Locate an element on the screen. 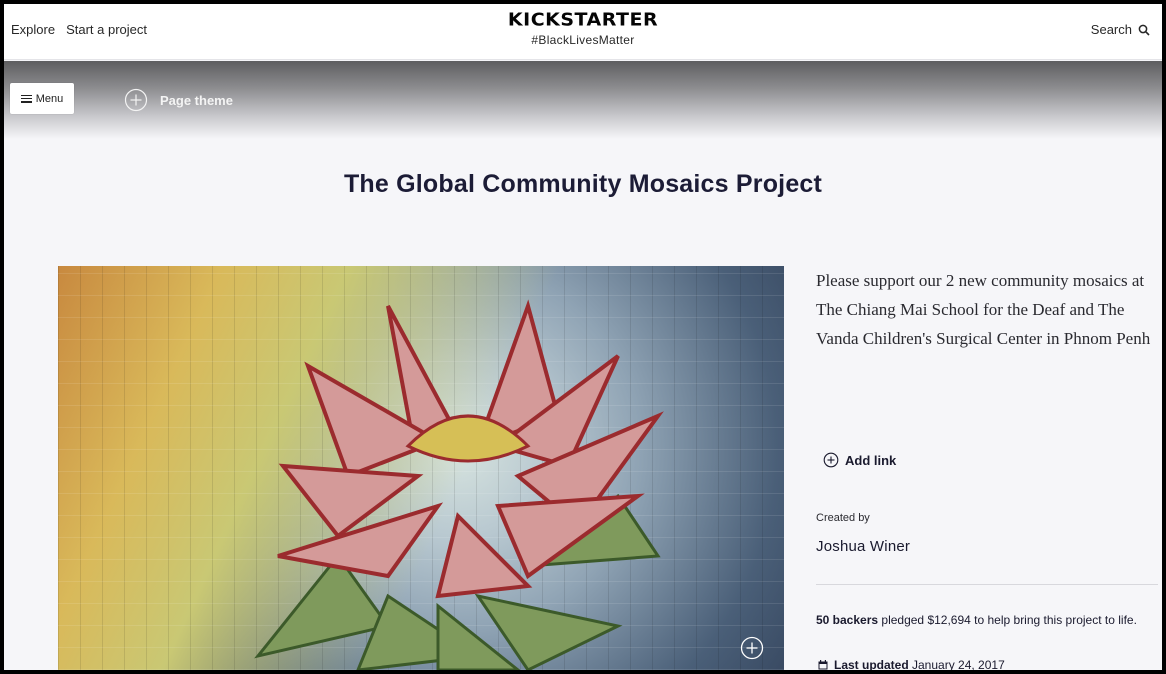 This screenshot has width=1166, height=674. project-title: The Global Community Mosaics Project is located at coordinates (583, 184).